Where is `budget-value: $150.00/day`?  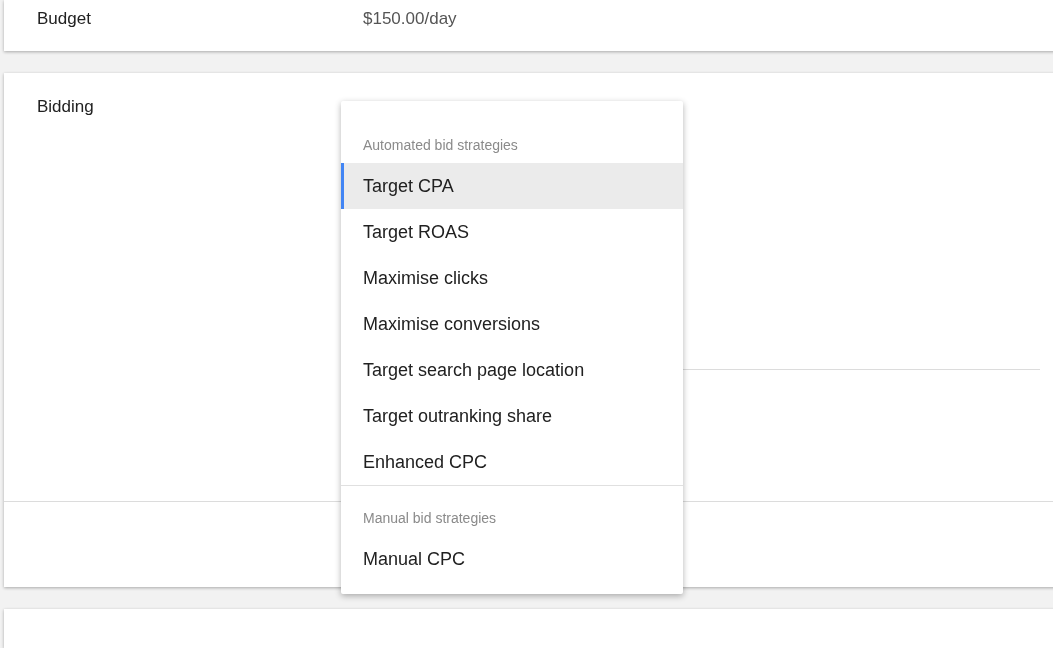
budget-value: $150.00/day is located at coordinates (410, 18).